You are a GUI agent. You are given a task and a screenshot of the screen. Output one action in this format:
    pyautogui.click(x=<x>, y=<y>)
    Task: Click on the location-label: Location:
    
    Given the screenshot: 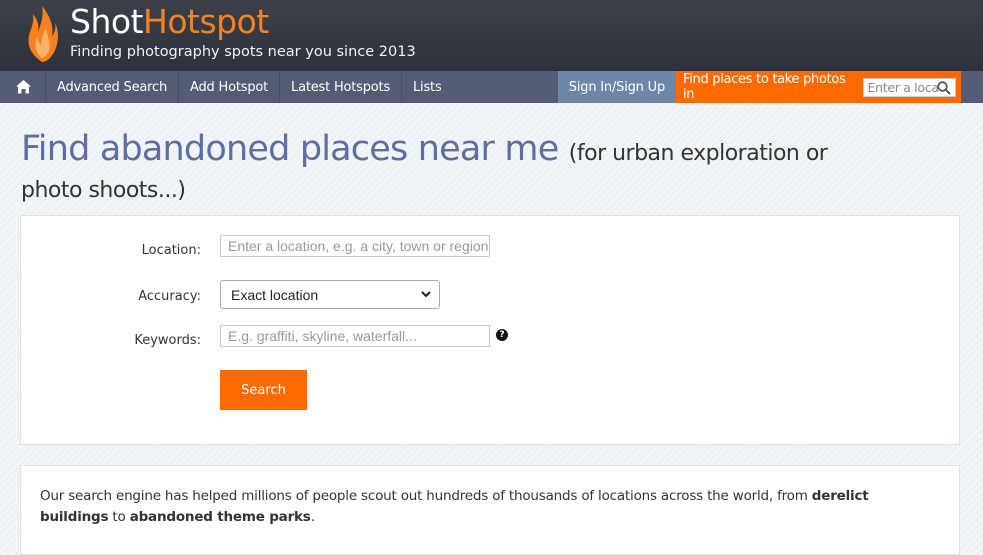 What is the action you would take?
    pyautogui.click(x=171, y=250)
    